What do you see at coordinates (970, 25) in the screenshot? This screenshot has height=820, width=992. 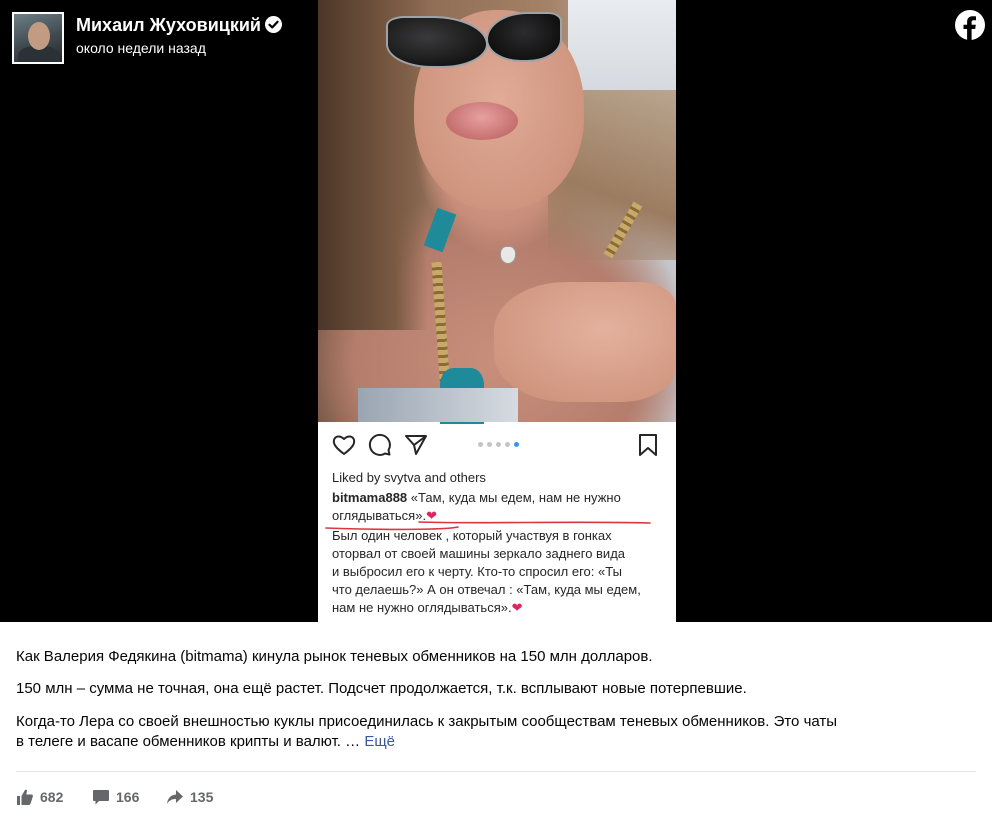 I see `facebook-logo-icon` at bounding box center [970, 25].